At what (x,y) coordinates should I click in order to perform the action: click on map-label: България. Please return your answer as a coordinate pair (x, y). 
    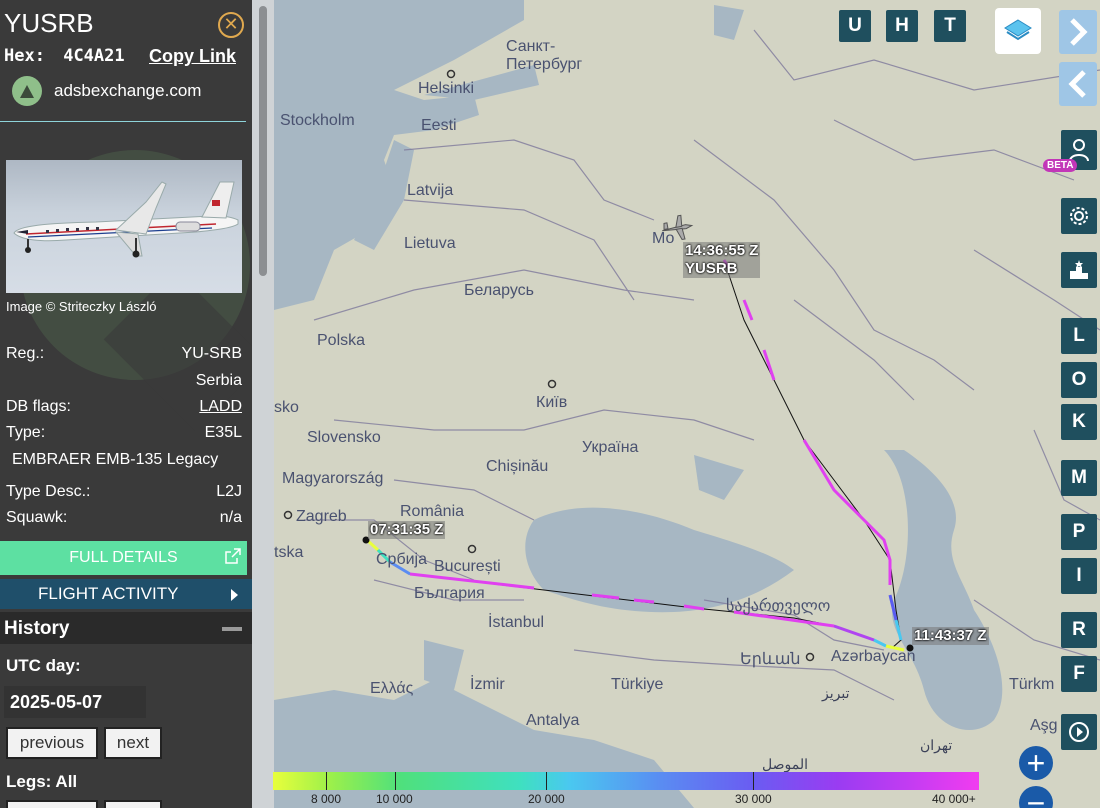
    Looking at the image, I should click on (449, 593).